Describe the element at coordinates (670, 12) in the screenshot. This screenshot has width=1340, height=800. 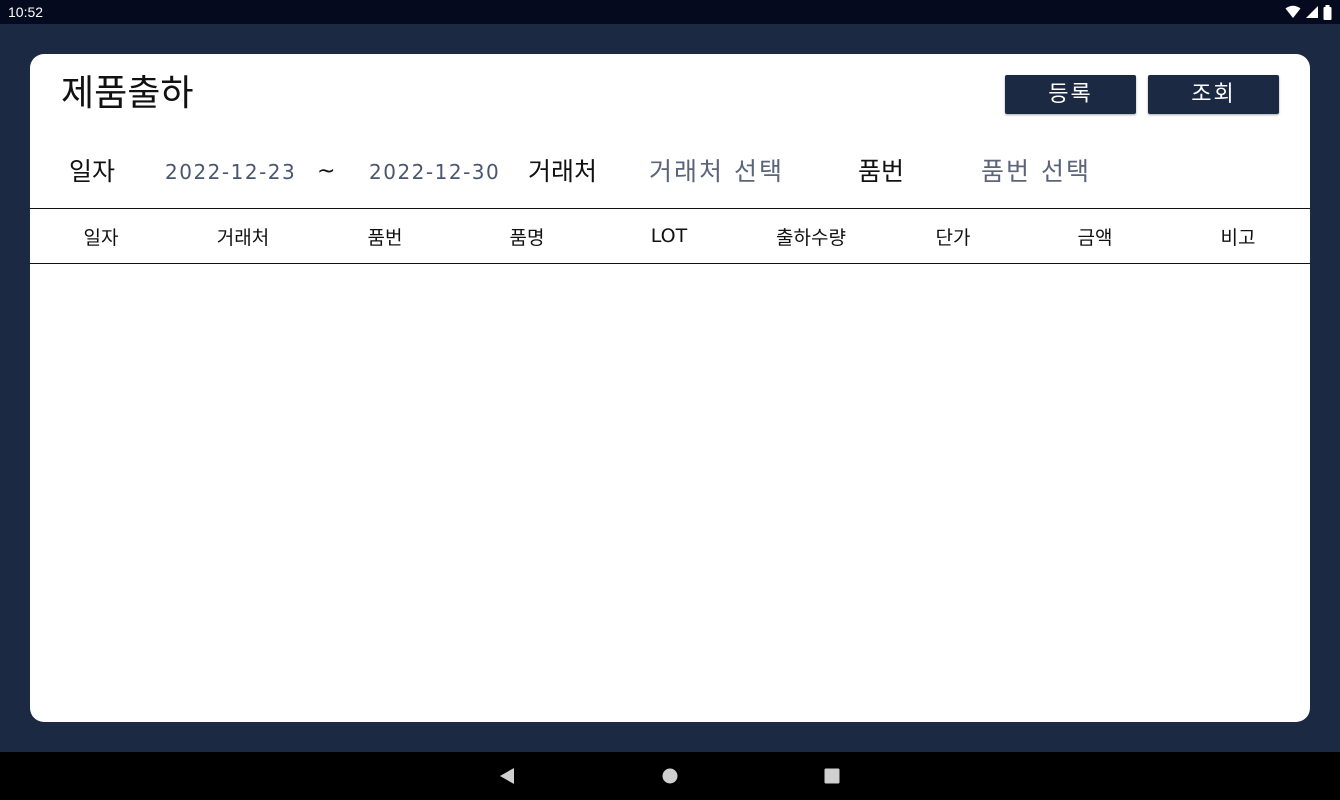
I see `status-bar: 10:52` at that location.